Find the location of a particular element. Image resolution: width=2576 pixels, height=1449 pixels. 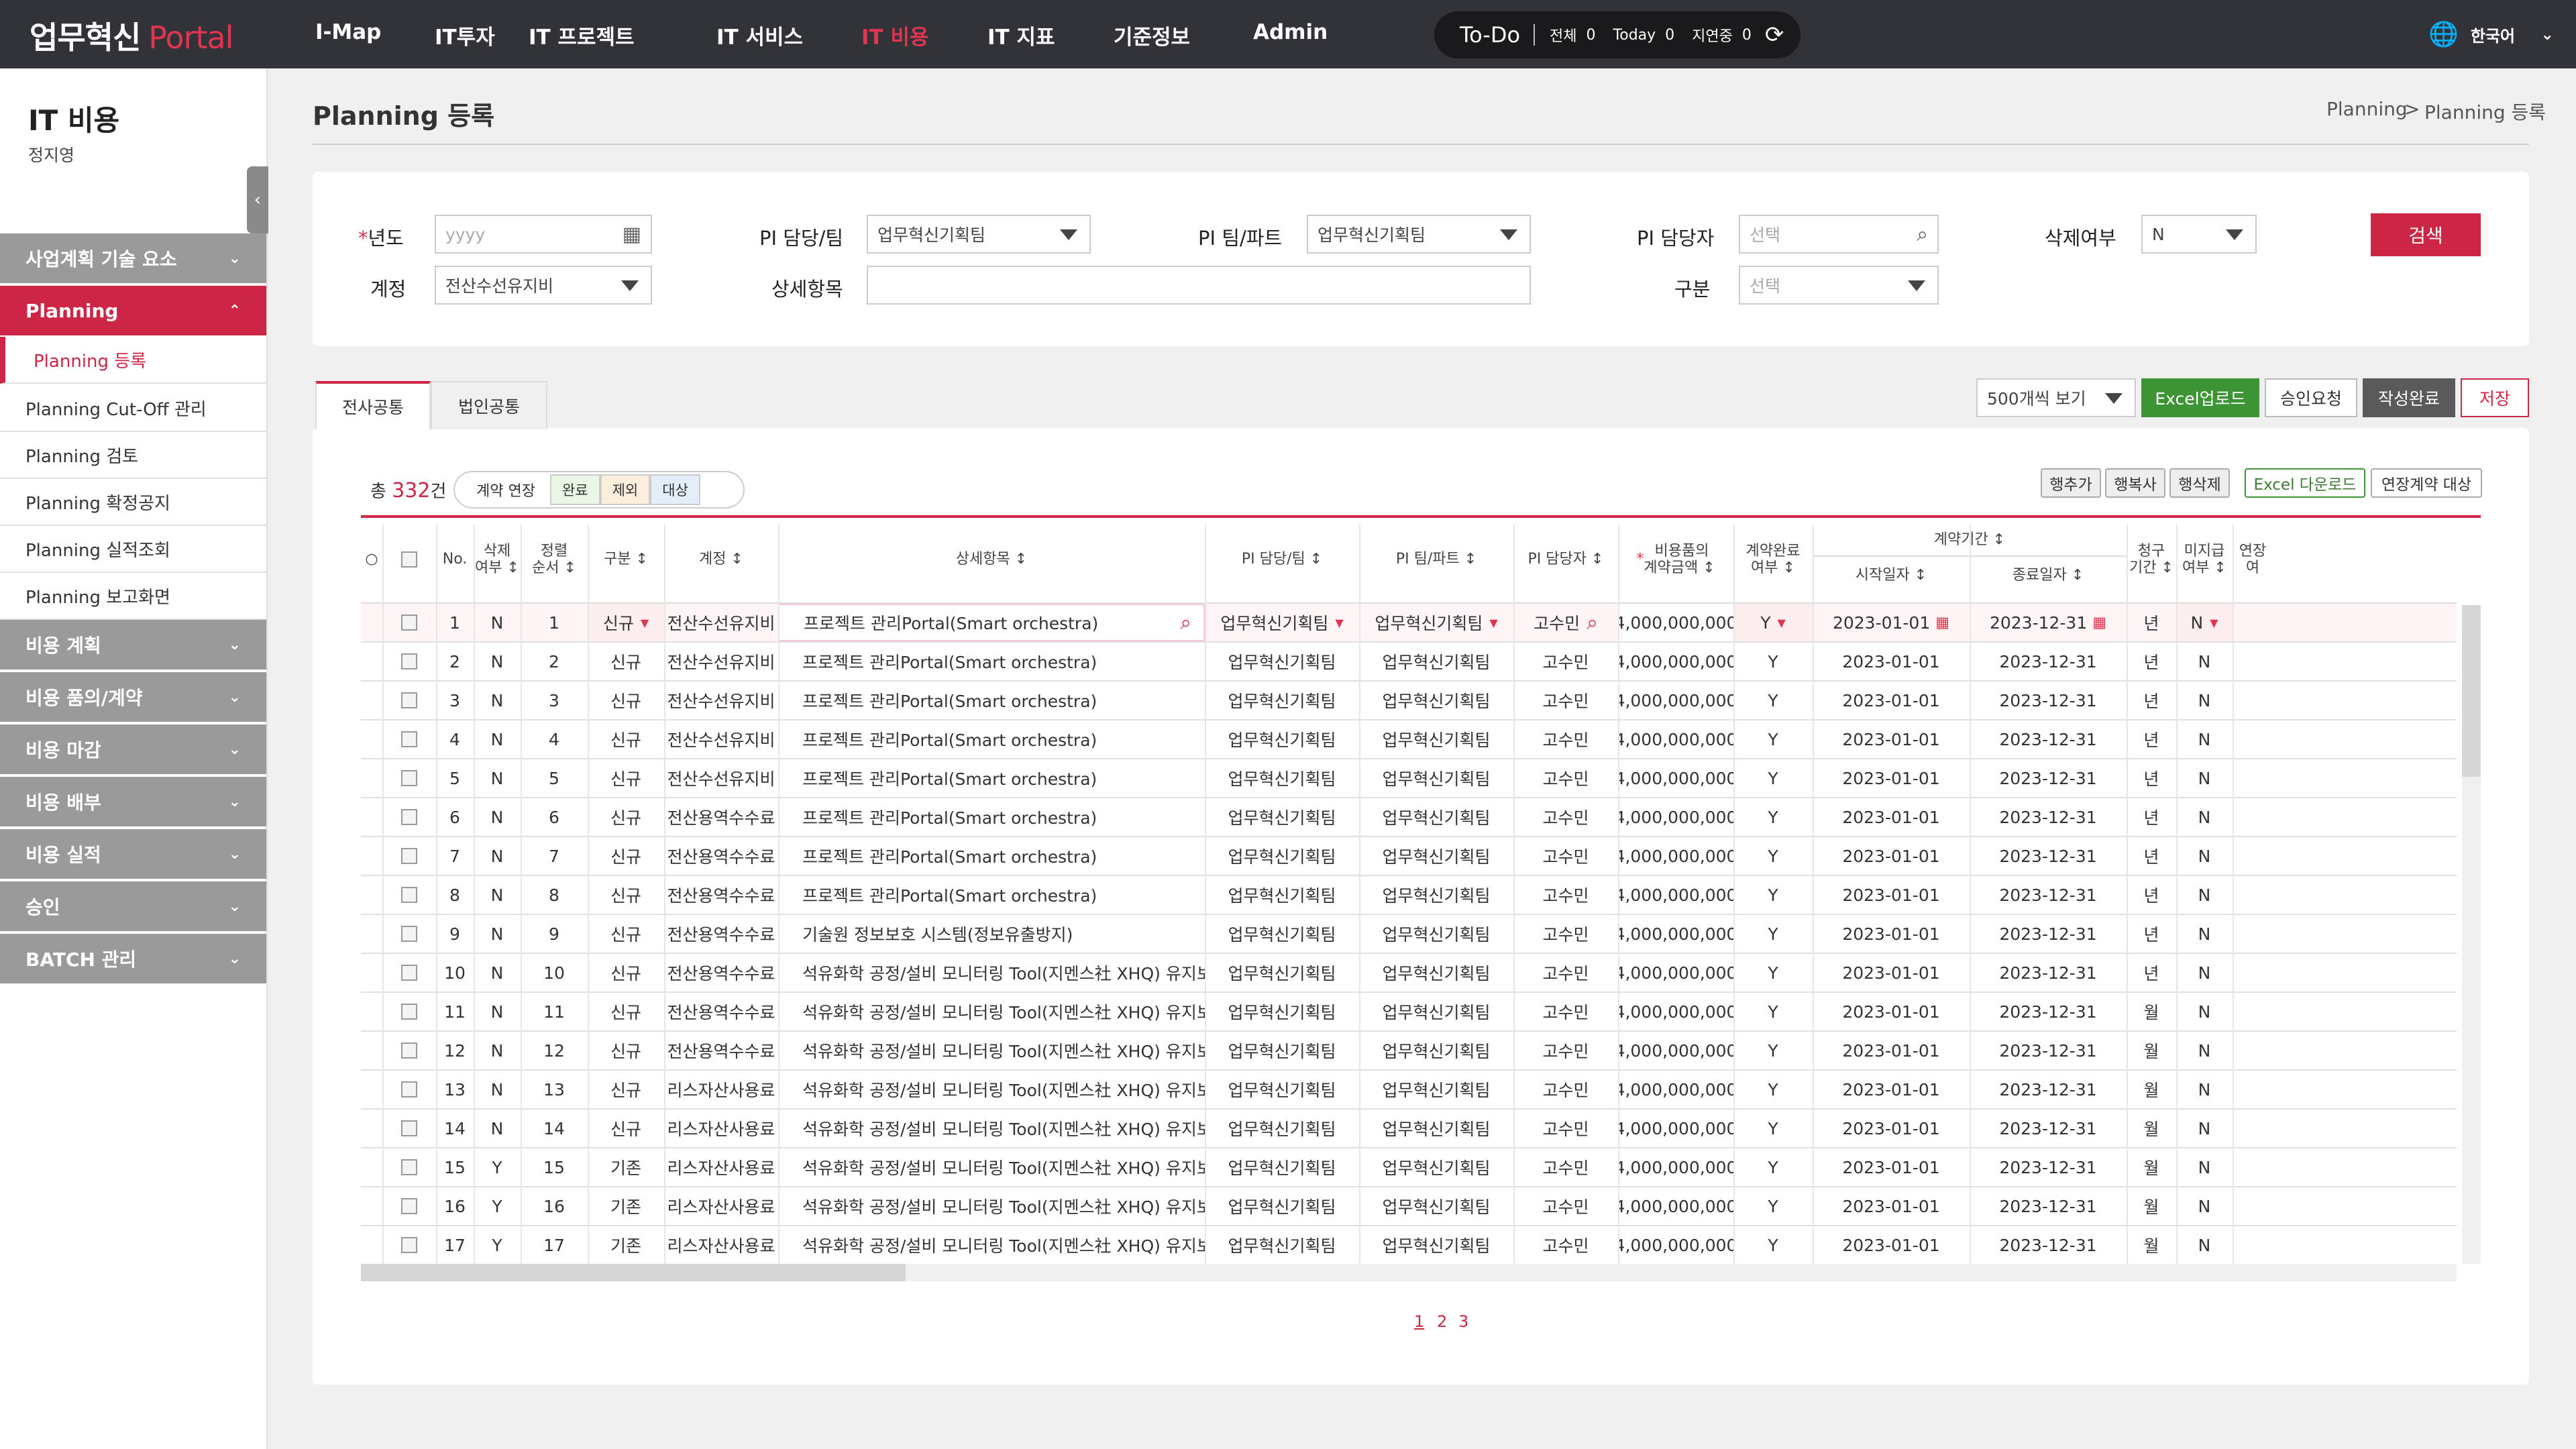

row-pi-owner: 고수민 ⌕ is located at coordinates (1565, 622).